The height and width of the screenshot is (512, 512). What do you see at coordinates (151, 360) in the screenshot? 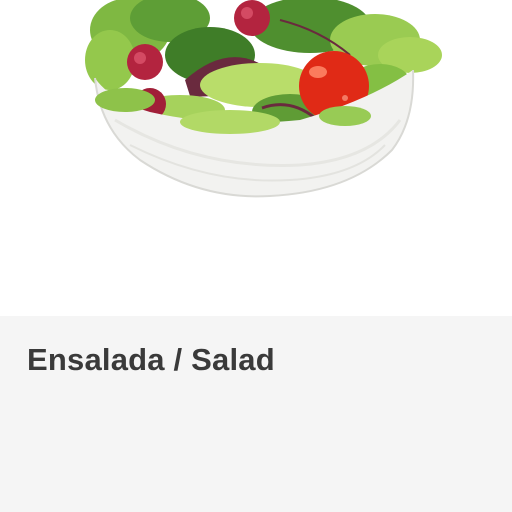
I see `product-title: Ensalada / Salad` at bounding box center [151, 360].